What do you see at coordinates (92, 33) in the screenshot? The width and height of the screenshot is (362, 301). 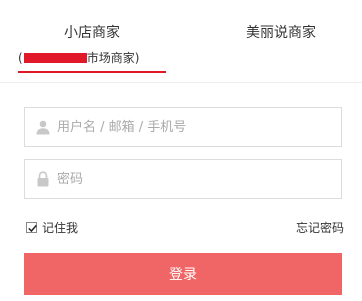 I see `tab-merchant-title: 小店商家` at bounding box center [92, 33].